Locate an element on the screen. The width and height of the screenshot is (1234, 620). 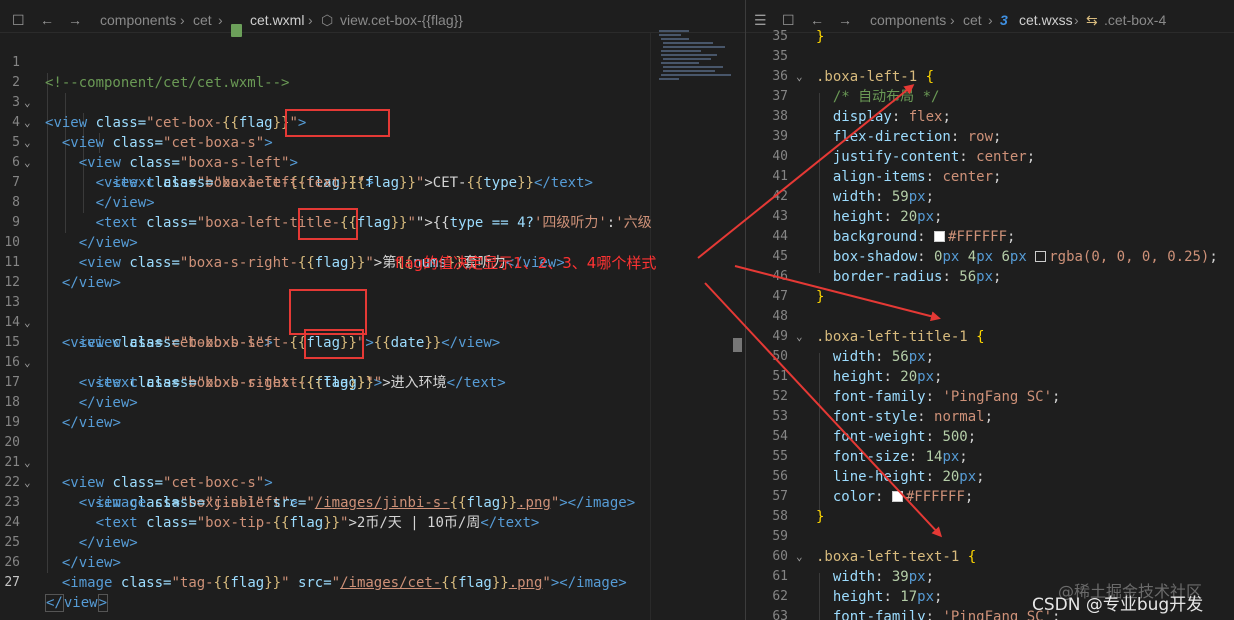
line-number: 46 is located at coordinates (780, 276).